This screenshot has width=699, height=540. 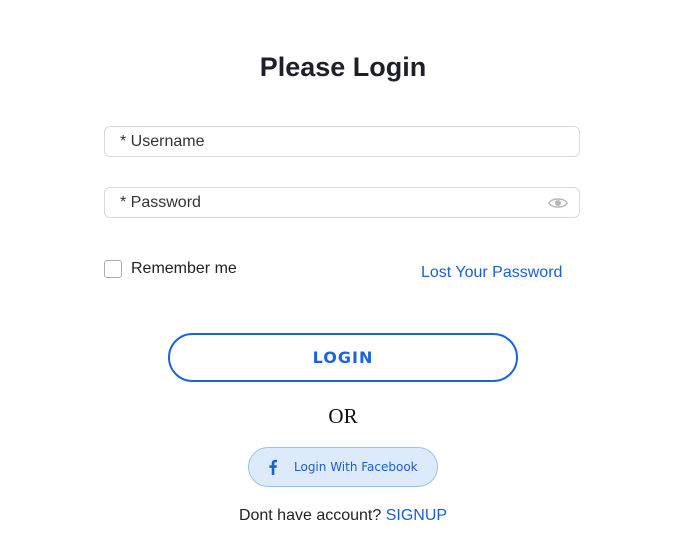 What do you see at coordinates (491, 273) in the screenshot?
I see `lost-password-link: Lost Your Password` at bounding box center [491, 273].